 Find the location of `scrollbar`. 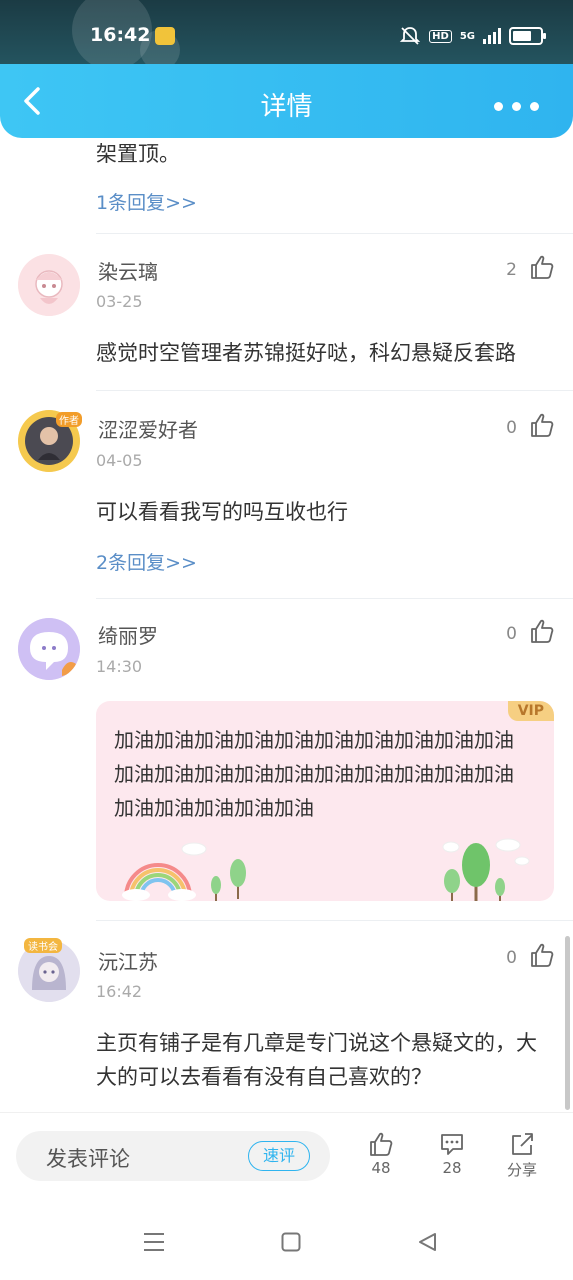

scrollbar is located at coordinates (567, 1023).